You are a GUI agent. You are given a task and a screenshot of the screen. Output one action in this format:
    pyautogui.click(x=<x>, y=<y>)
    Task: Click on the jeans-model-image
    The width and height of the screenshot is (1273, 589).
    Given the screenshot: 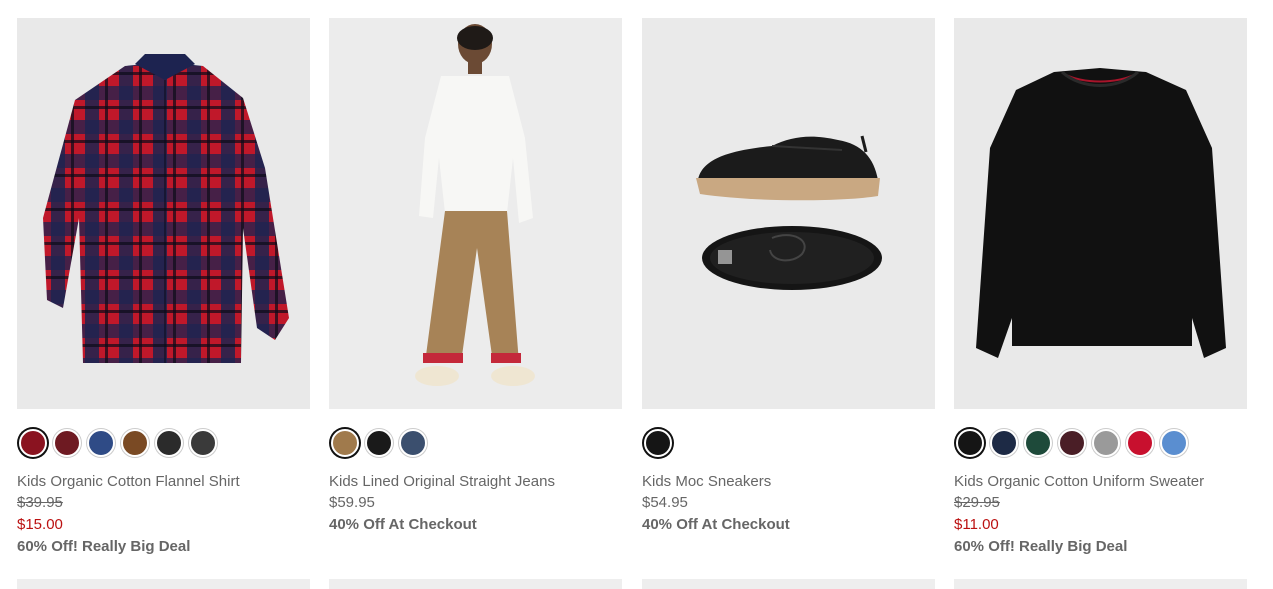 What is the action you would take?
    pyautogui.click(x=475, y=205)
    